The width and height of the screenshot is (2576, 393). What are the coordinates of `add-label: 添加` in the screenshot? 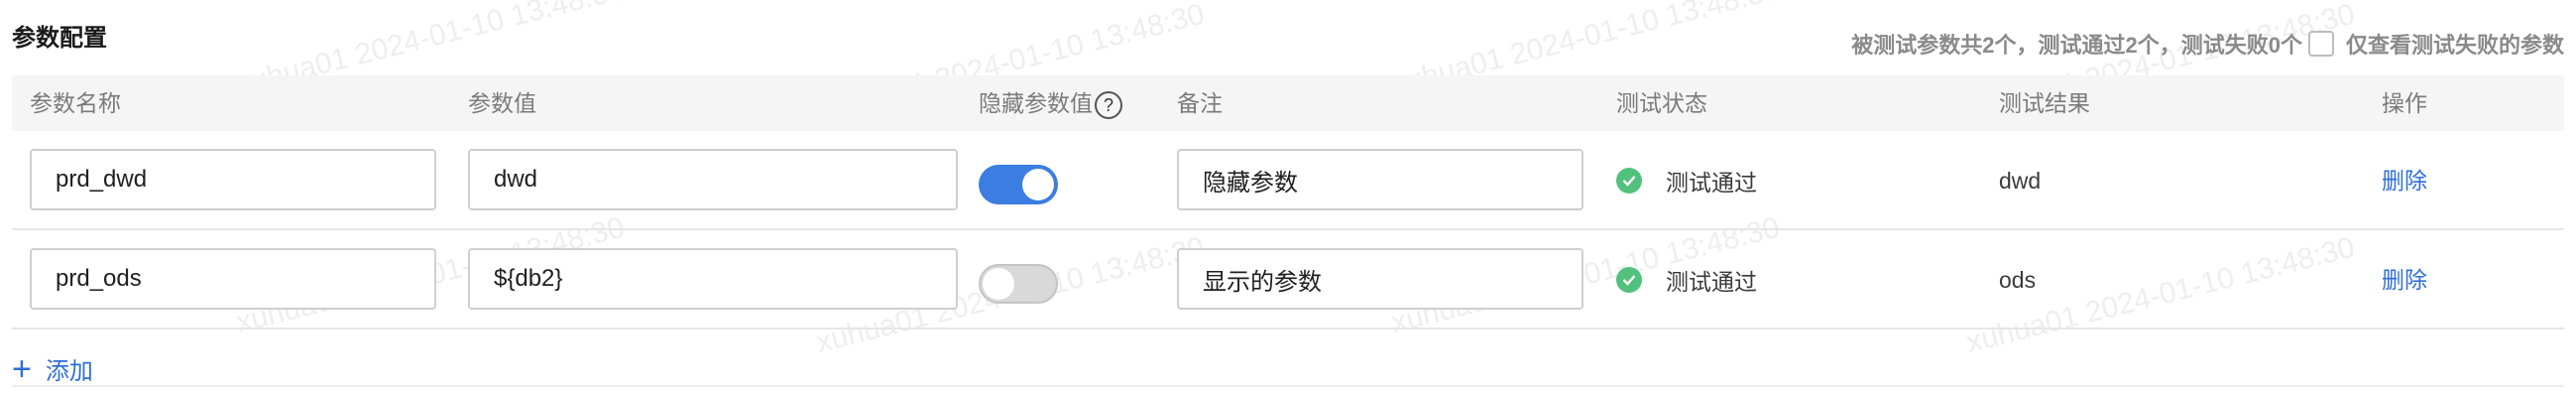 It's located at (69, 371).